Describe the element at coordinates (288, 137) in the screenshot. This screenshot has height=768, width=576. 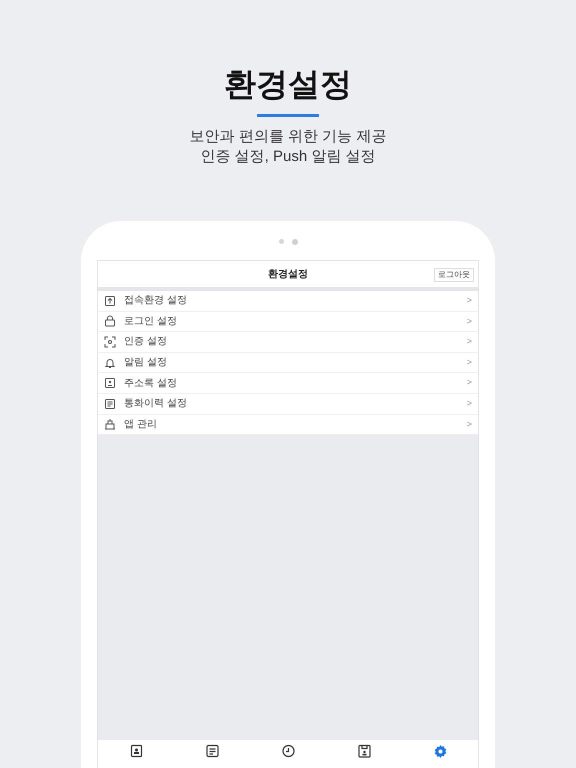
I see `subtitle-line: 보안과 편의를 위한 기능 제공` at that location.